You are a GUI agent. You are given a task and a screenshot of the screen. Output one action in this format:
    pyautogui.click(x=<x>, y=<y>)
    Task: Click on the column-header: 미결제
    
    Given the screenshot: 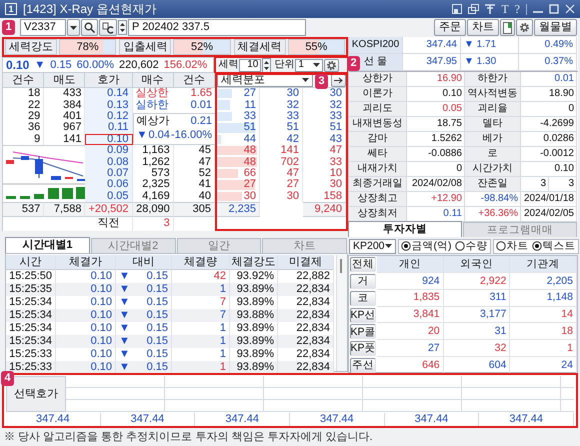 What is the action you would take?
    pyautogui.click(x=306, y=262)
    